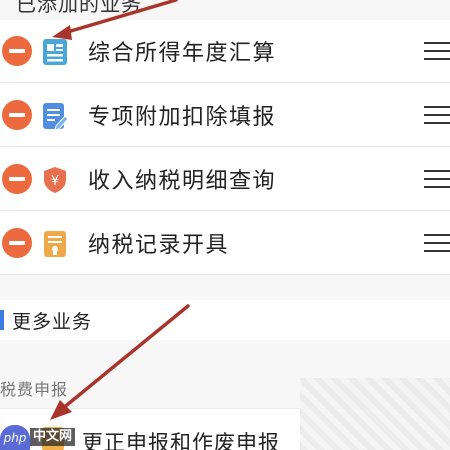 The width and height of the screenshot is (450, 450). Describe the element at coordinates (182, 181) in the screenshot. I see `service-label: 收入纳税明细查询` at that location.